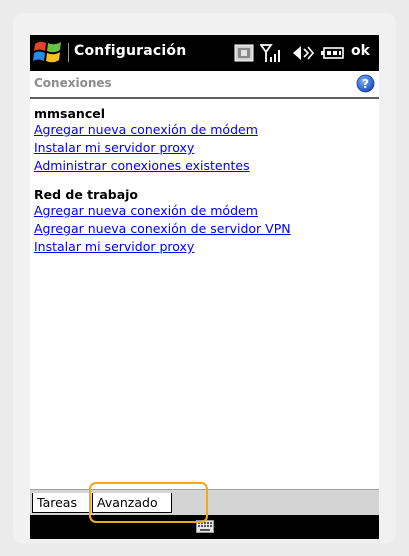 The height and width of the screenshot is (556, 409). I want to click on link-install-proxy: Instalar mi servidor proxy, so click(114, 147).